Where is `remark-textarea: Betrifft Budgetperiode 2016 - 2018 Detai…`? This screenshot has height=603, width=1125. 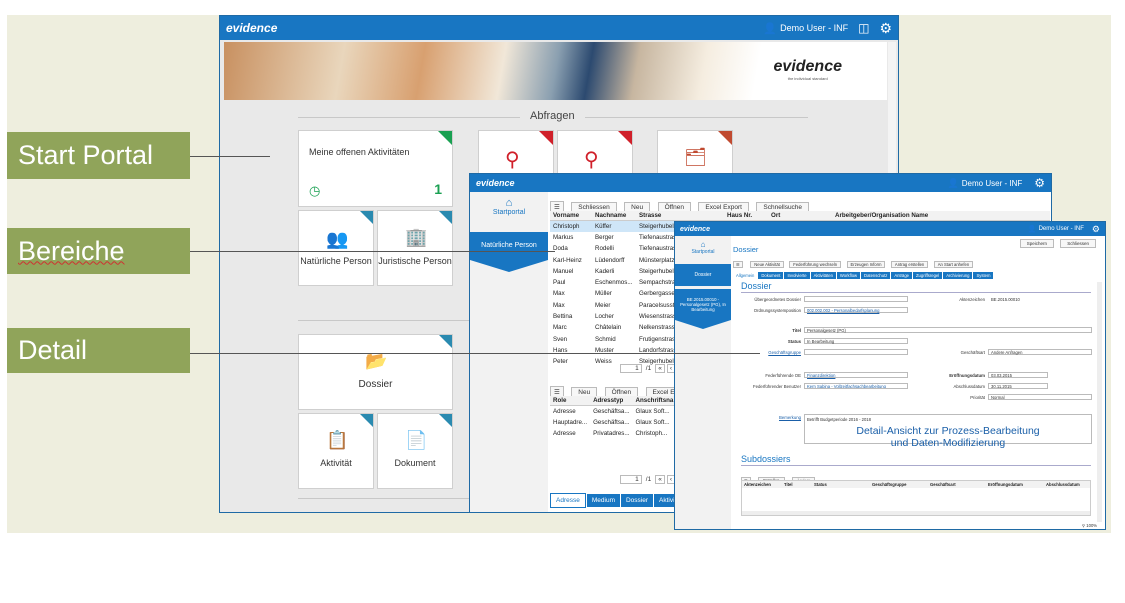 remark-textarea: Betrifft Budgetperiode 2016 - 2018 Detai… is located at coordinates (948, 431).